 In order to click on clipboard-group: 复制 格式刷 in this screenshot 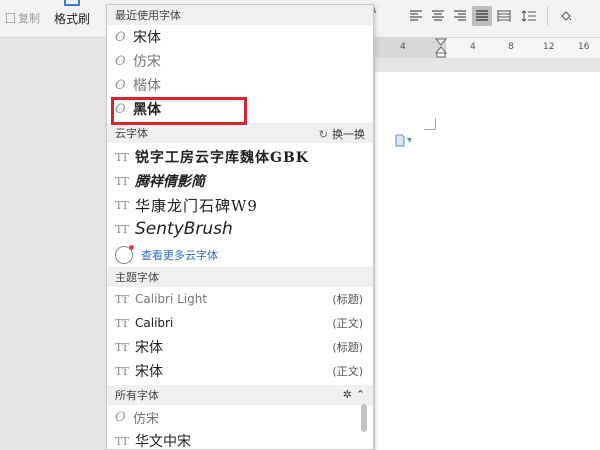, I will do `click(53, 19)`.